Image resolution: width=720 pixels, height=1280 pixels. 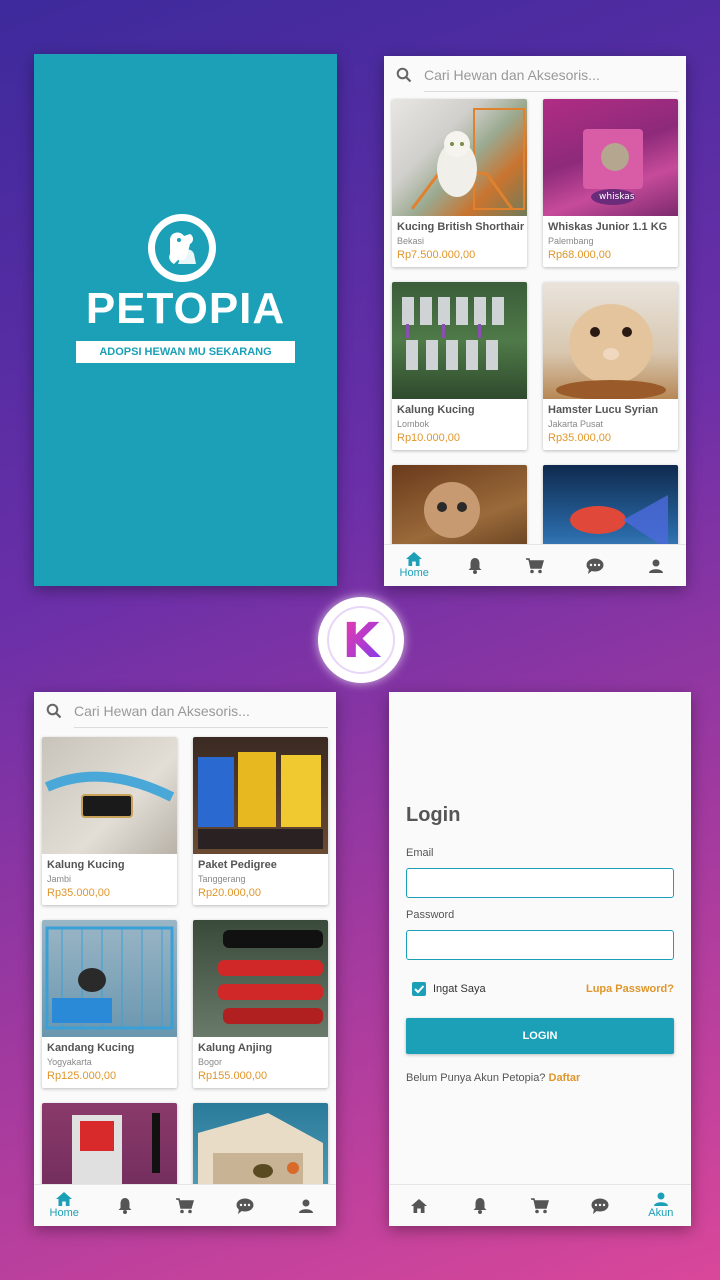 I want to click on product-city: Palembang, so click(x=571, y=241).